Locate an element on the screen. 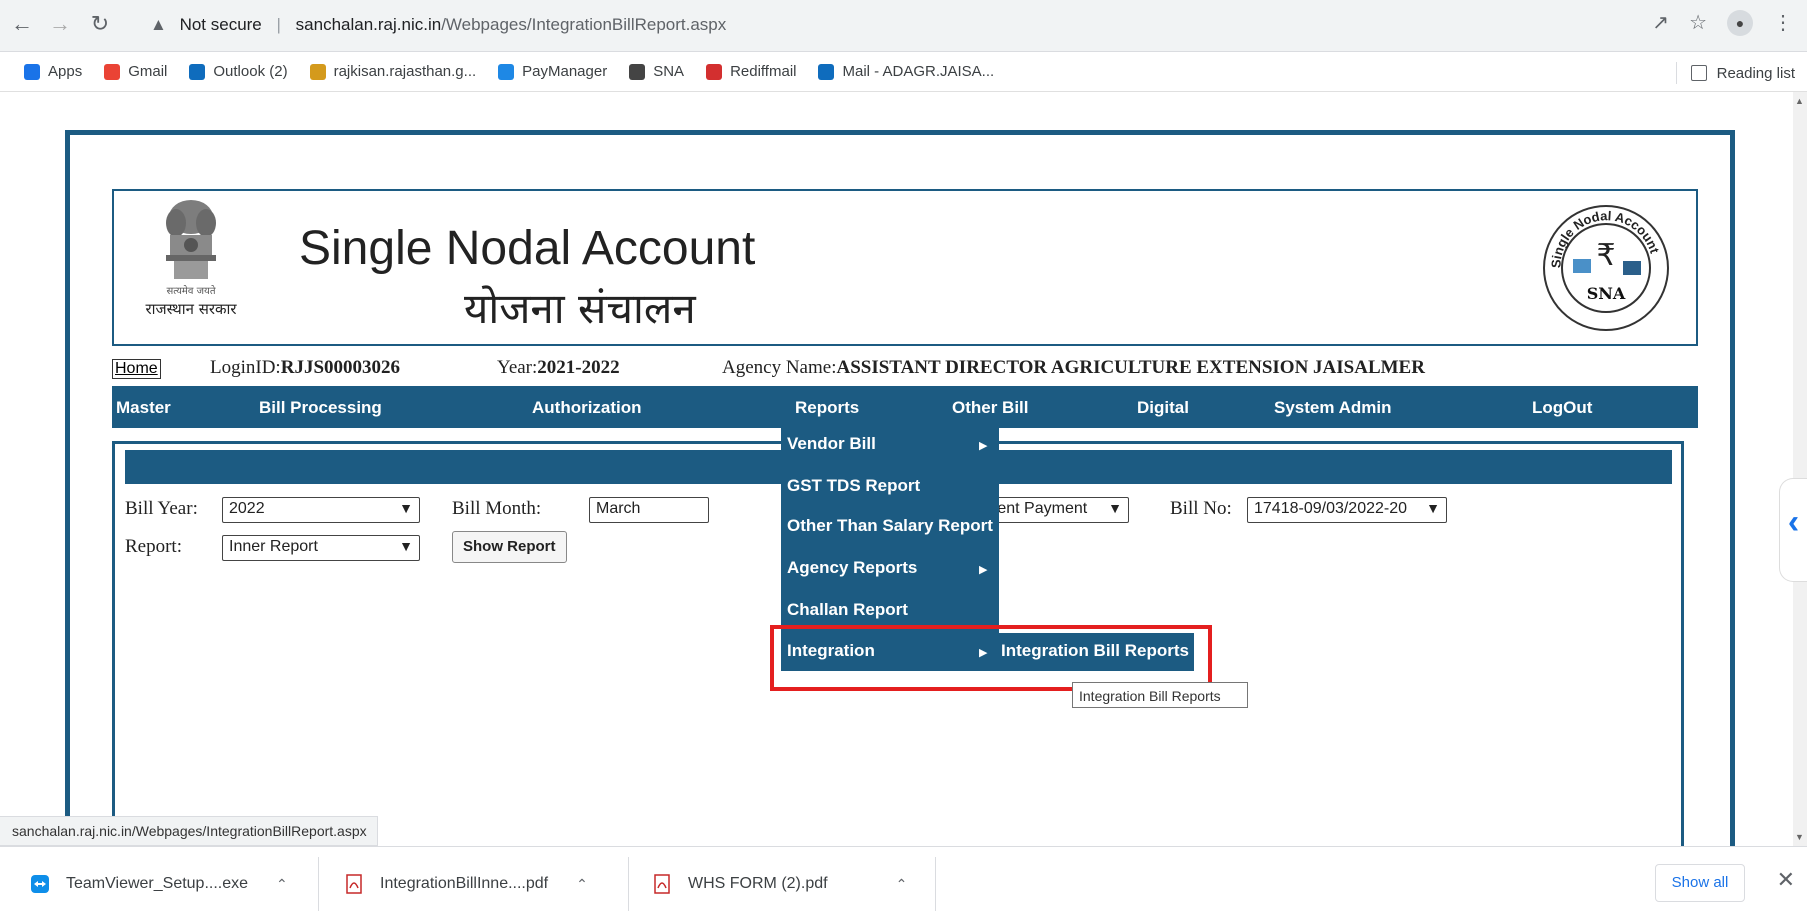  url-host: sanchalan.raj.nic.in is located at coordinates (368, 24).